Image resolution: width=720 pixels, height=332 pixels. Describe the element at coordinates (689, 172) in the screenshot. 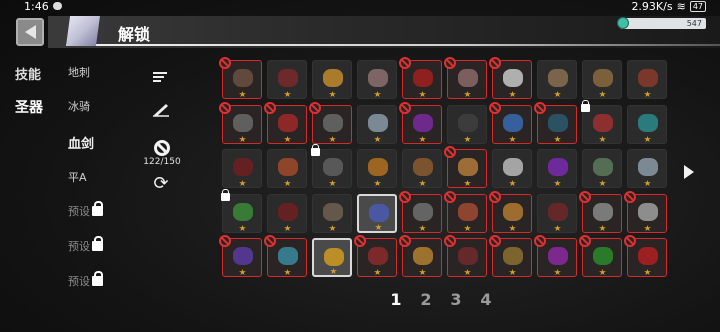

I see `next-page-arrow-icon` at that location.